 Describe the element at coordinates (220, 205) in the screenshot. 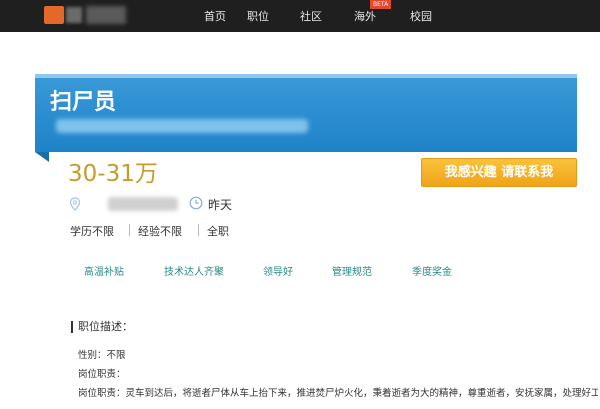

I see `posted-time: 昨天` at that location.